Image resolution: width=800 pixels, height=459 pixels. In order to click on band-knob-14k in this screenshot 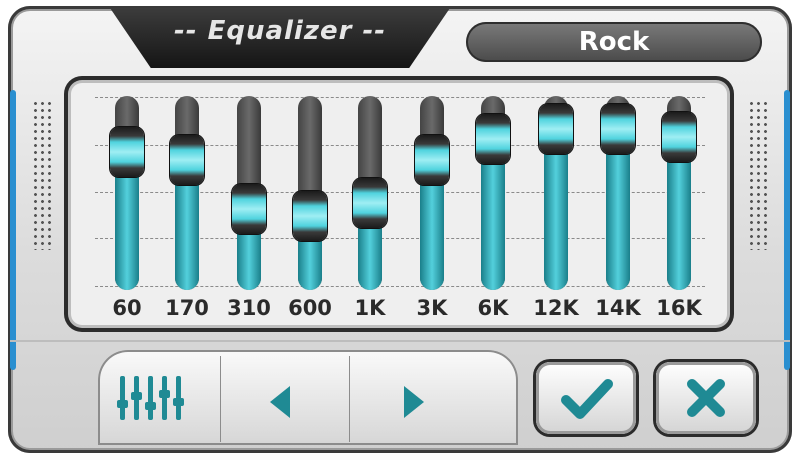, I will do `click(618, 129)`.